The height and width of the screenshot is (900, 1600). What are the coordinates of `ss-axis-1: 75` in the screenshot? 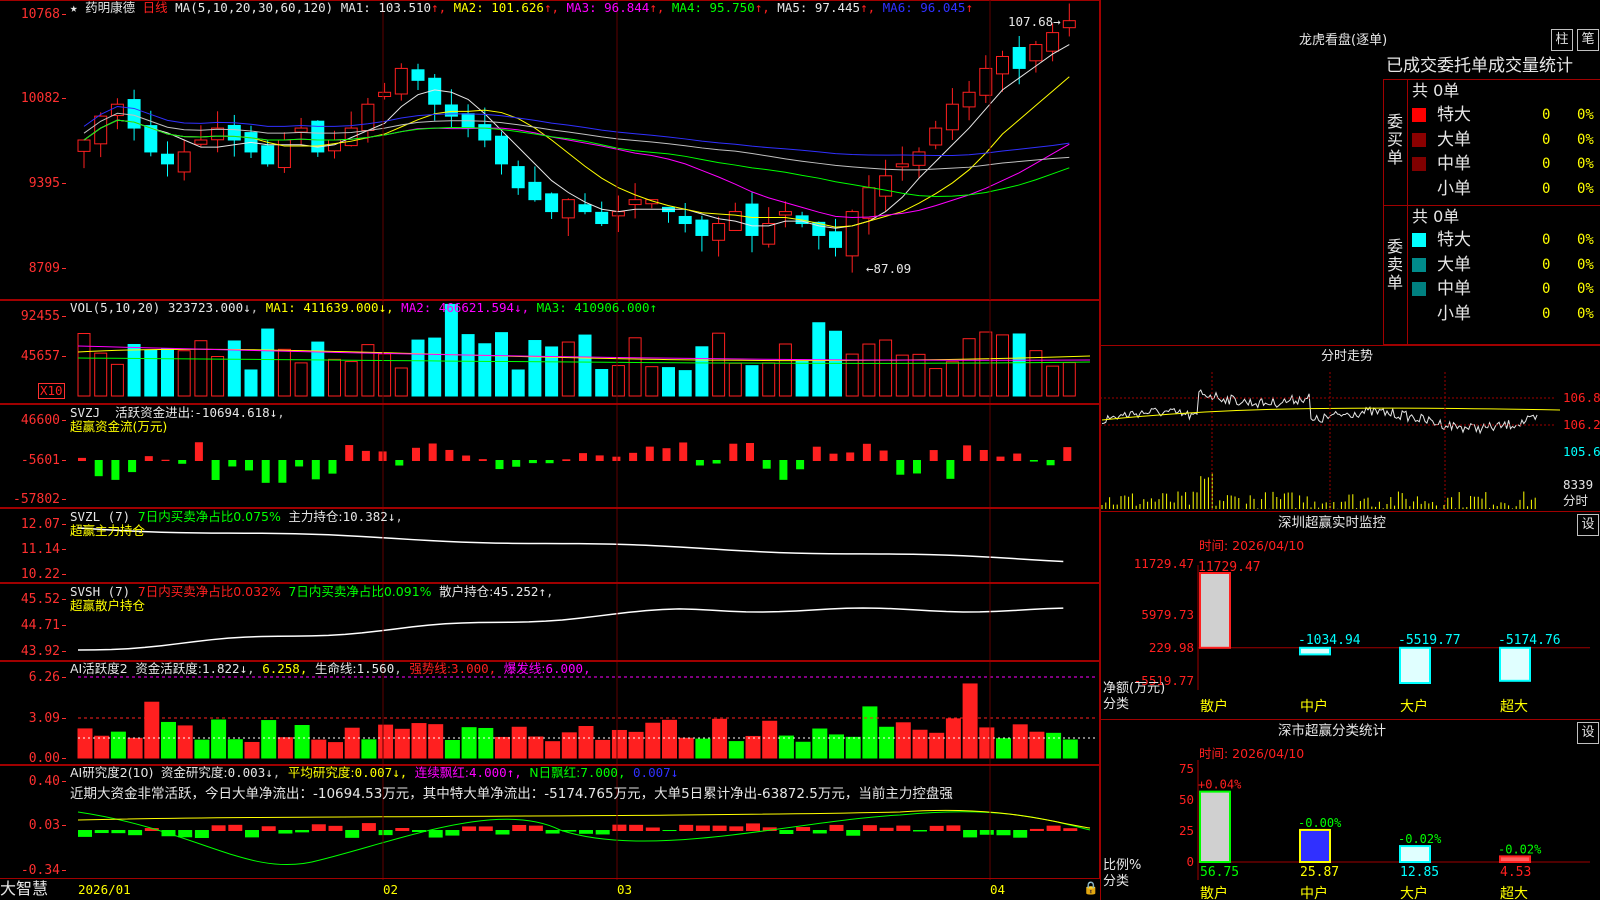 It's located at (1186, 768).